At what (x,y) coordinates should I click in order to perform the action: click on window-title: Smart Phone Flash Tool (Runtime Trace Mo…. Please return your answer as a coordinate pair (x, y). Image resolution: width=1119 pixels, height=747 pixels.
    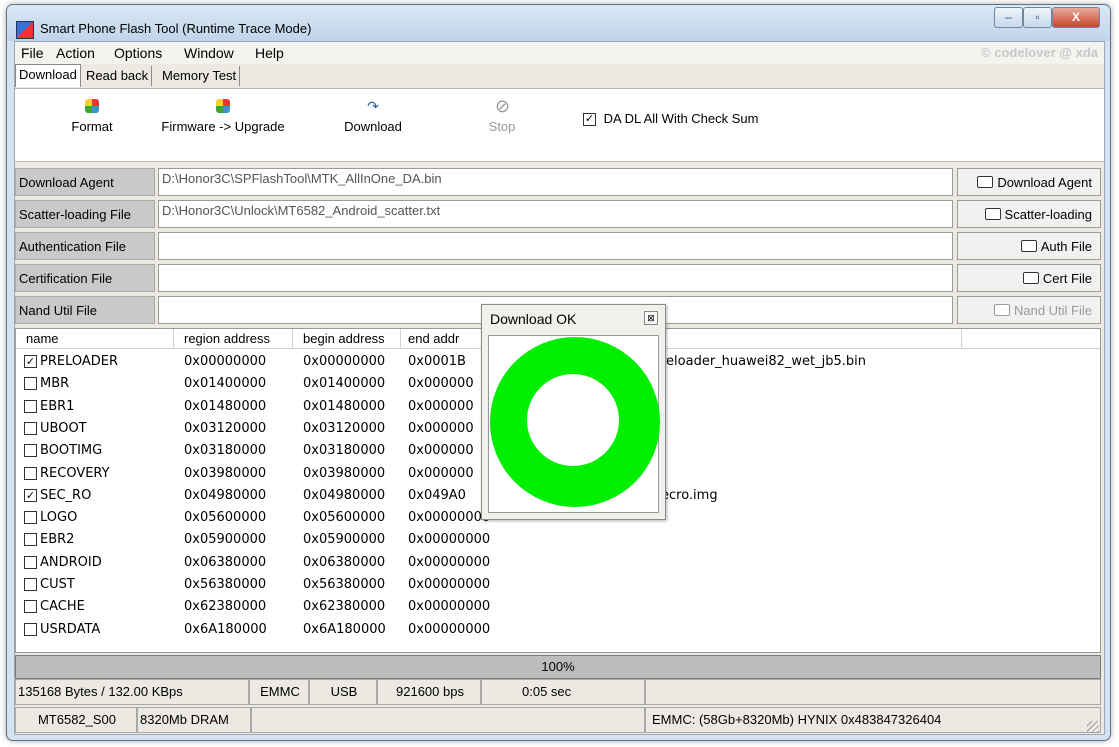
    Looking at the image, I should click on (176, 28).